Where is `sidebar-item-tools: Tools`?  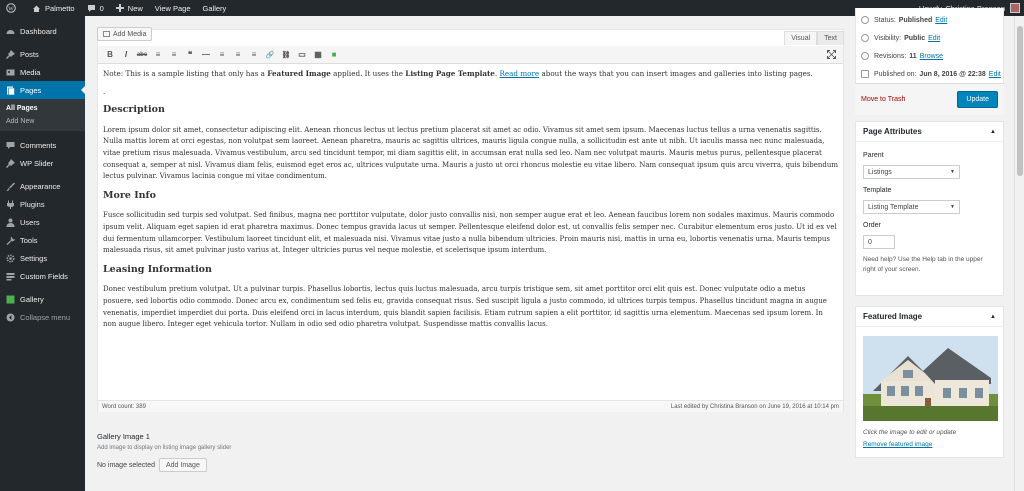 sidebar-item-tools: Tools is located at coordinates (42, 240).